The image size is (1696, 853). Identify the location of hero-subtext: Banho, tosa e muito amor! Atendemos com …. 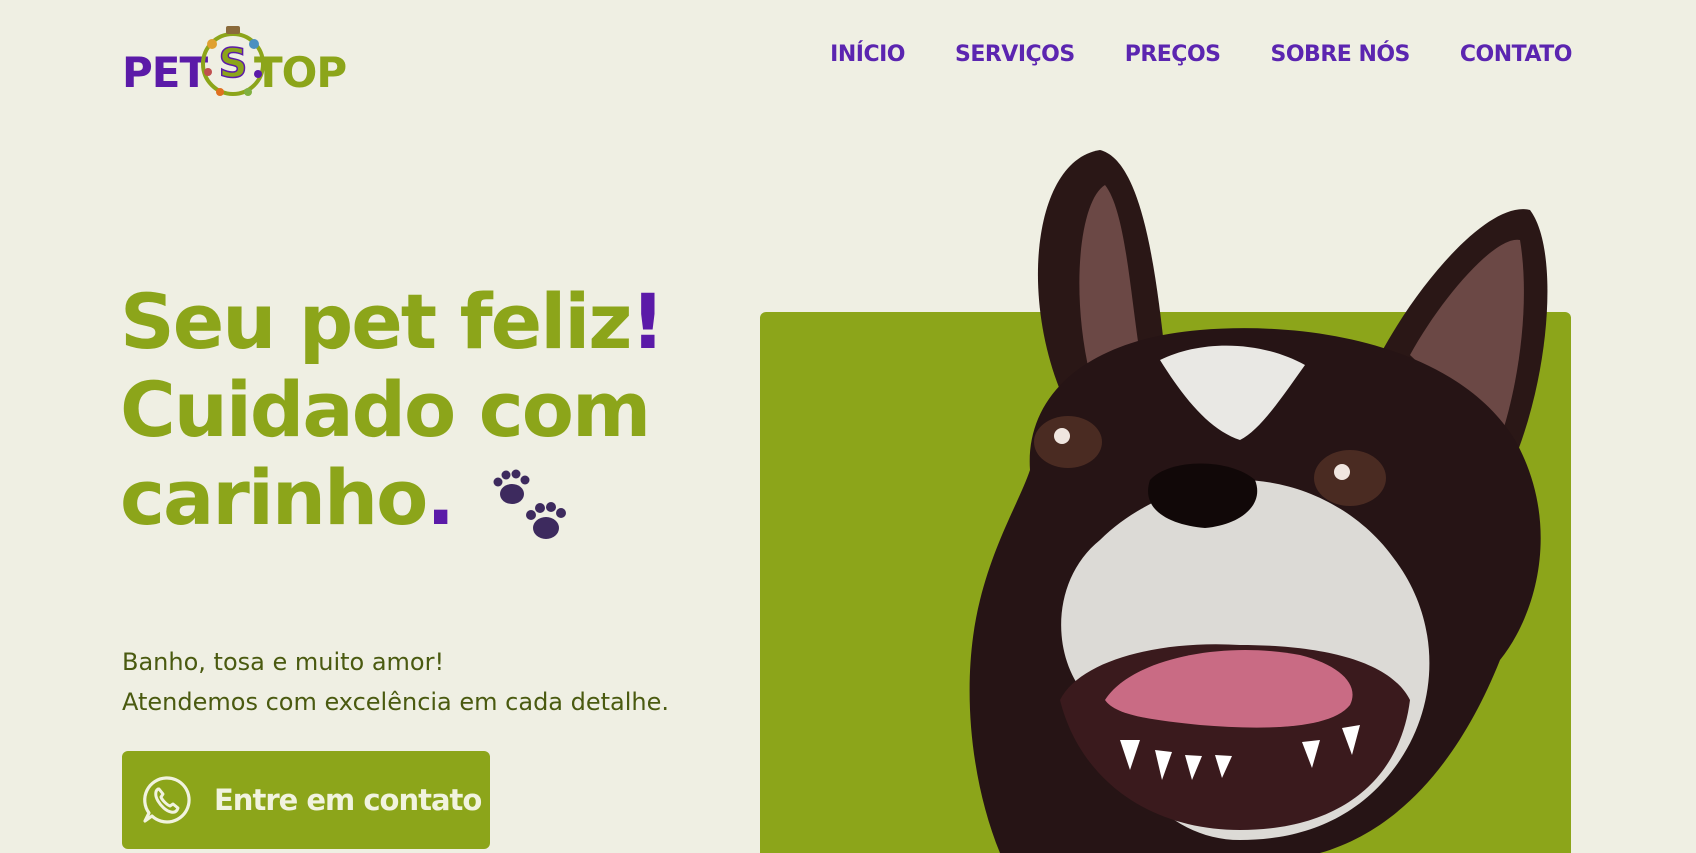
(395, 682).